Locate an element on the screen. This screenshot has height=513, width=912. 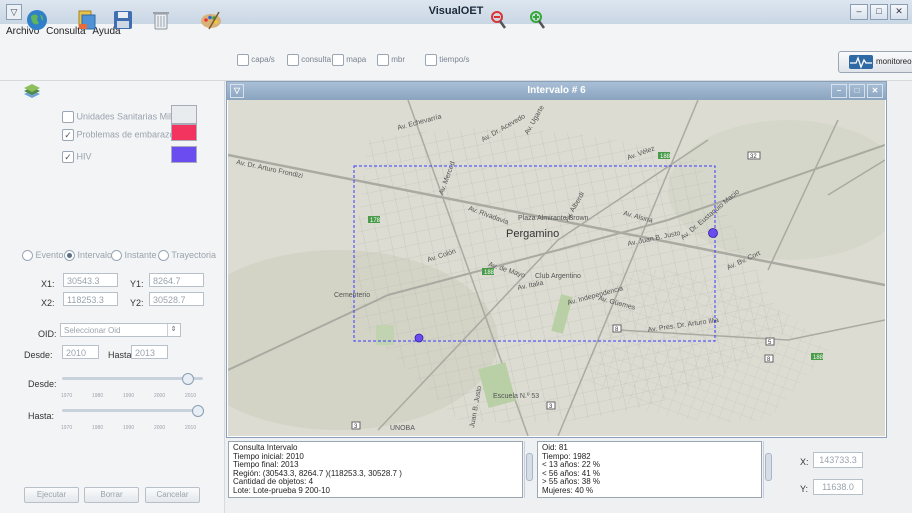
save-icon is located at coordinates (123, 20).